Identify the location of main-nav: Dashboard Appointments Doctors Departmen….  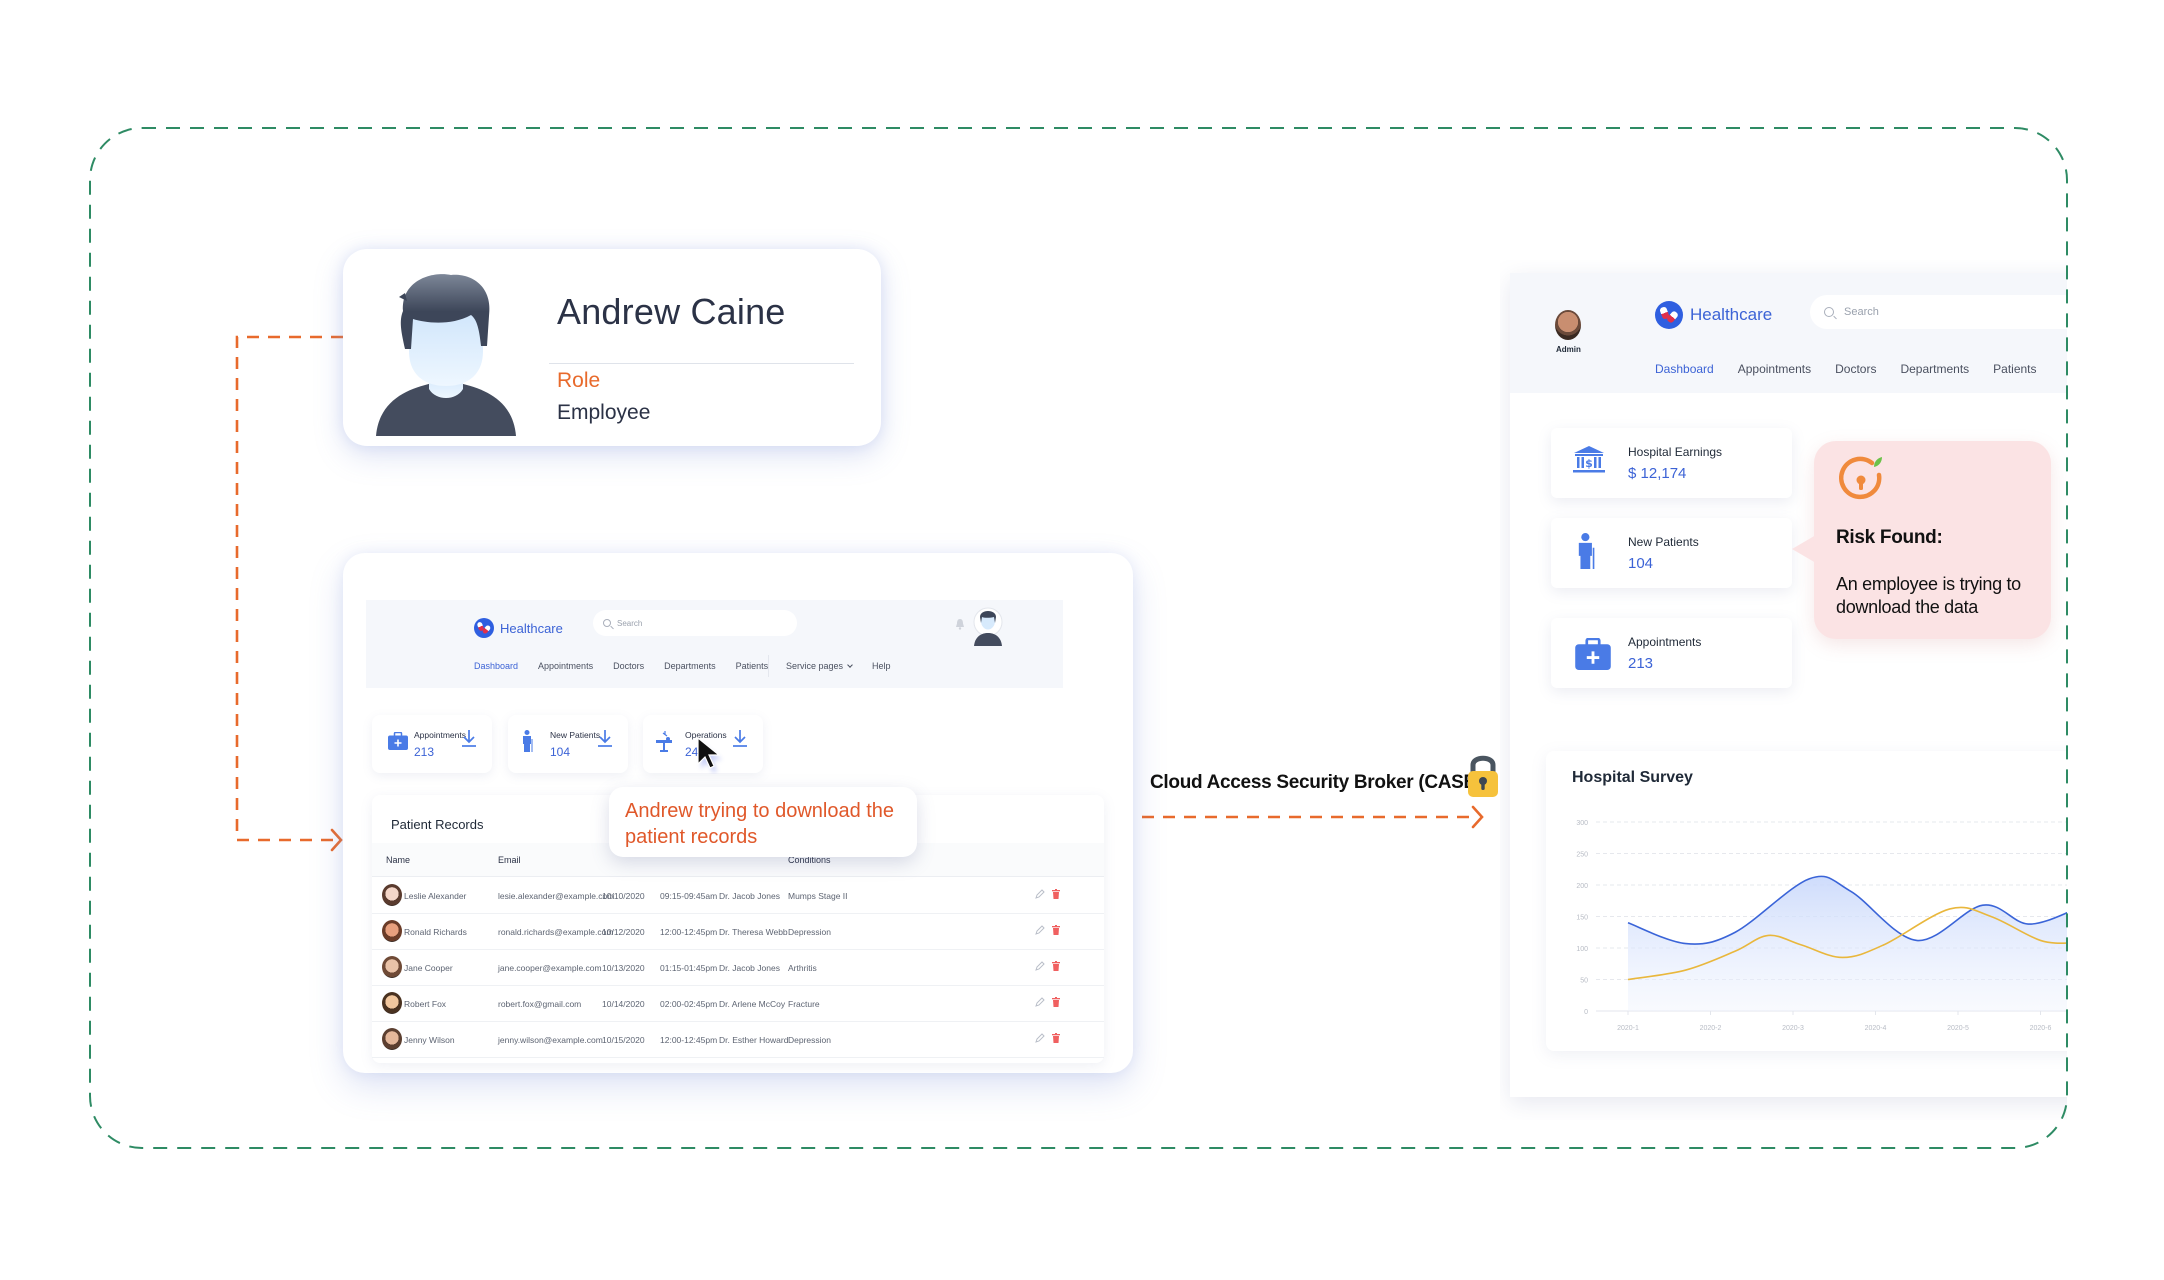
(621, 666).